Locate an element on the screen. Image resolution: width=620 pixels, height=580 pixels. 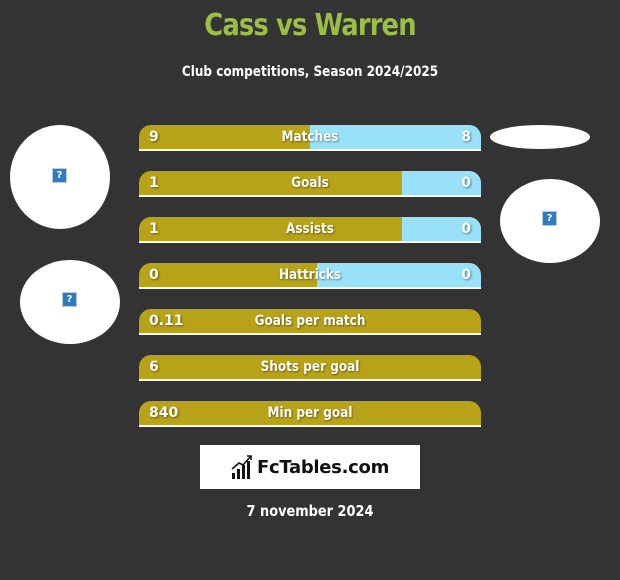
stat-label: Hattricks is located at coordinates (310, 275).